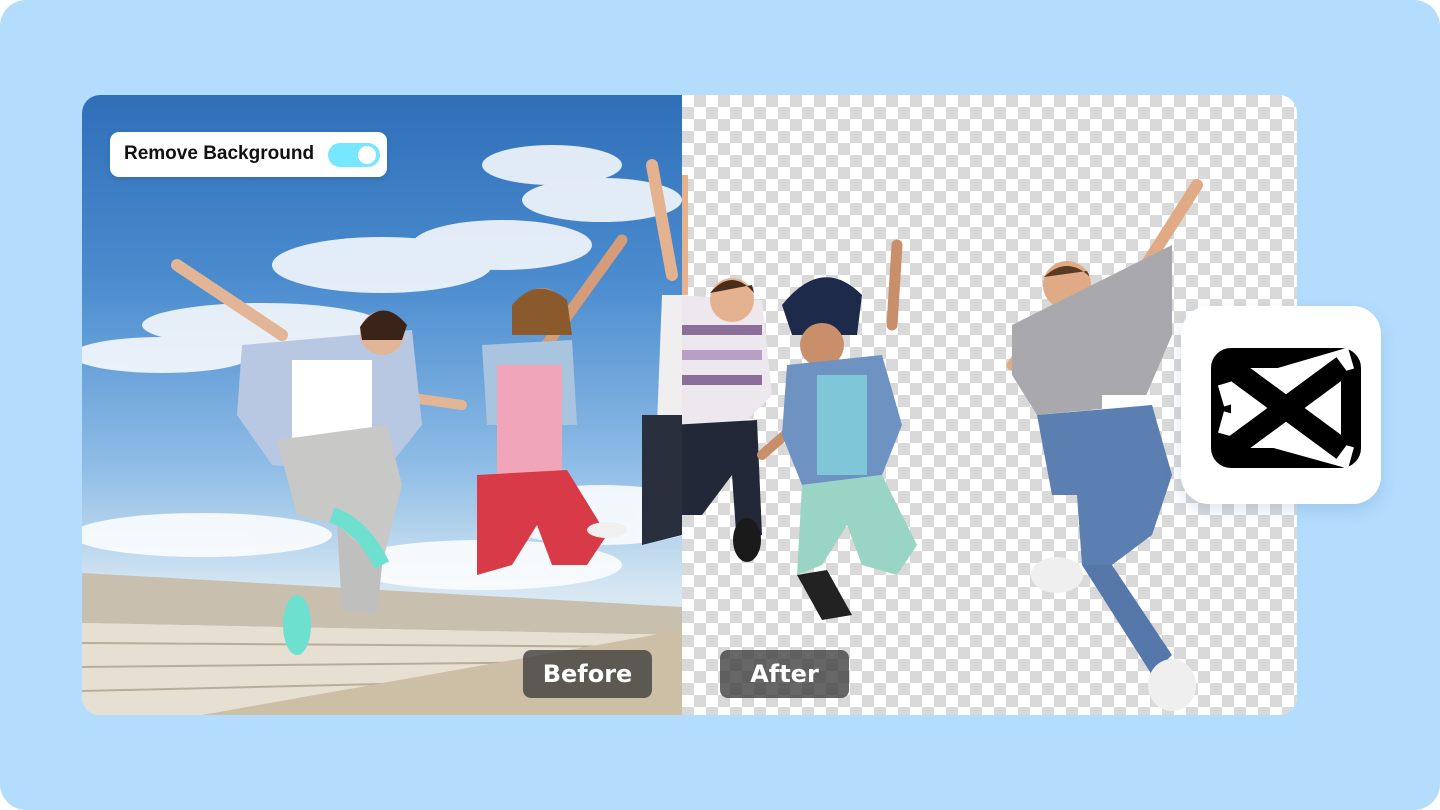  I want to click on remove-background-switch, so click(354, 155).